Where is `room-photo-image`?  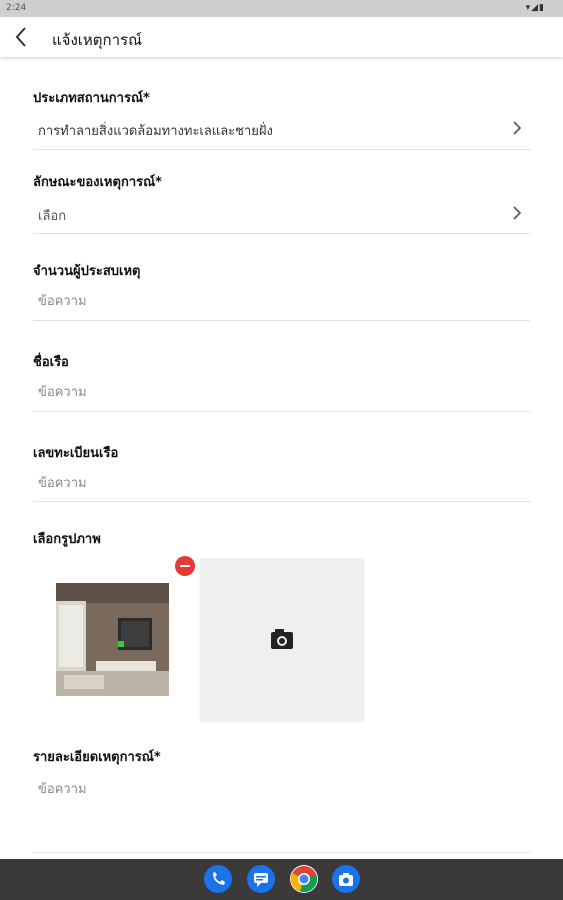
room-photo-image is located at coordinates (112, 639).